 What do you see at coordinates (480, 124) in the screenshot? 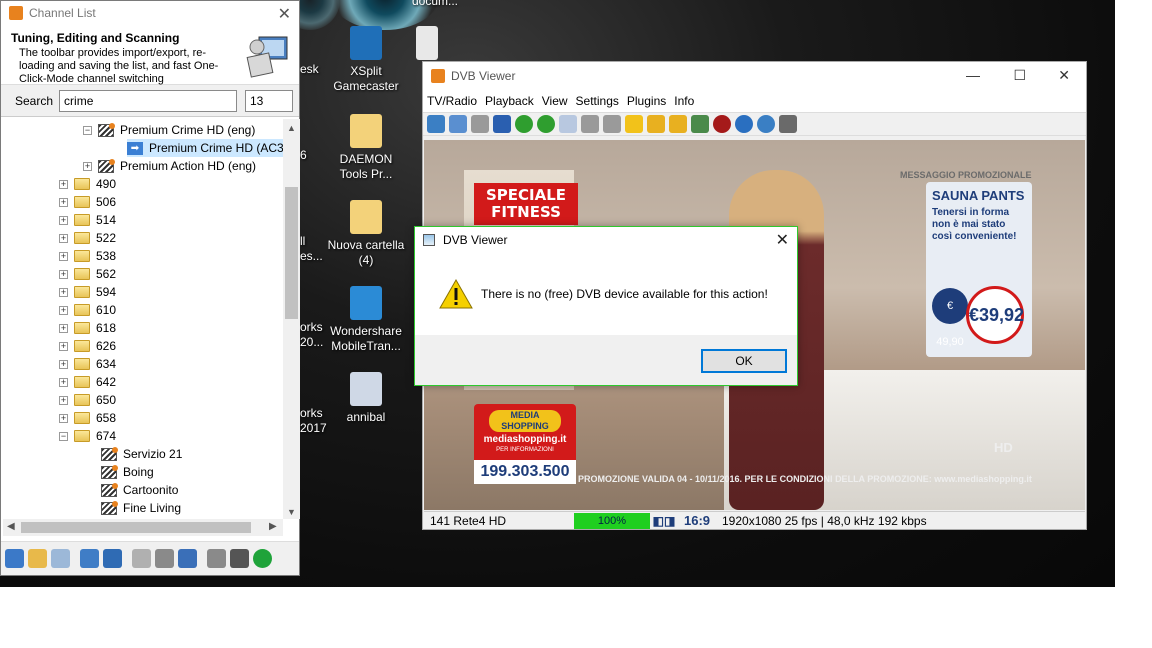
I see `teletext-icon` at bounding box center [480, 124].